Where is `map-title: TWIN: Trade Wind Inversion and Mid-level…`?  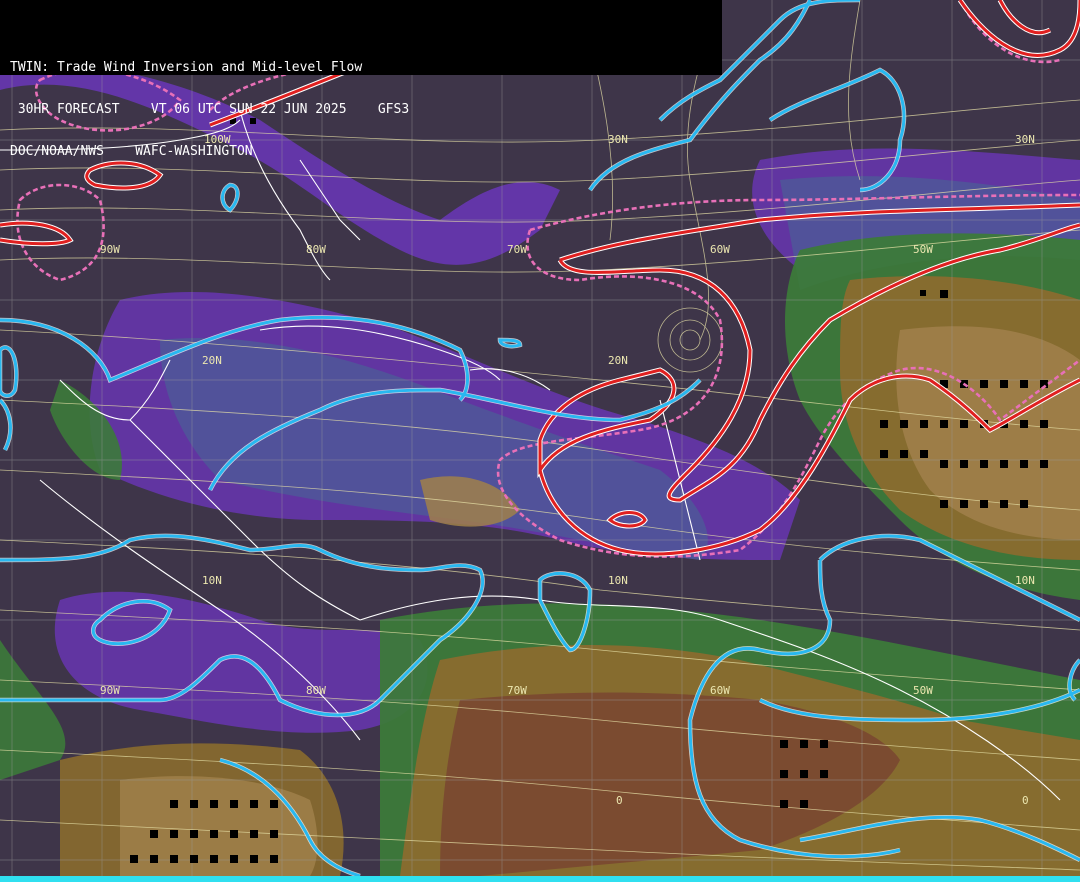 map-title: TWIN: Trade Wind Inversion and Mid-level… is located at coordinates (186, 67).